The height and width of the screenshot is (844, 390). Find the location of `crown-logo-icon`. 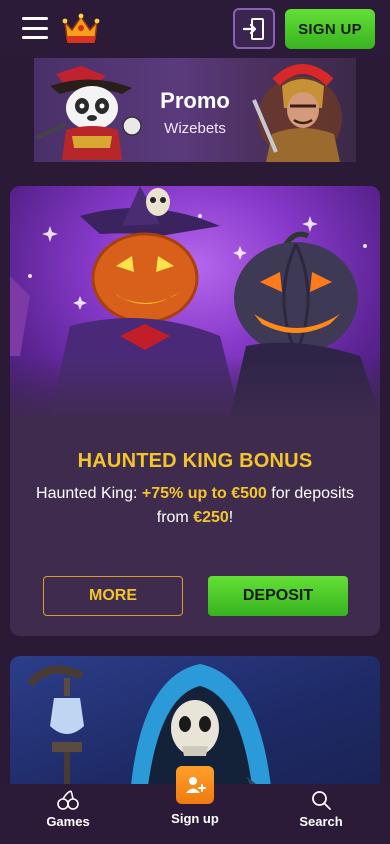

crown-logo-icon is located at coordinates (81, 29).